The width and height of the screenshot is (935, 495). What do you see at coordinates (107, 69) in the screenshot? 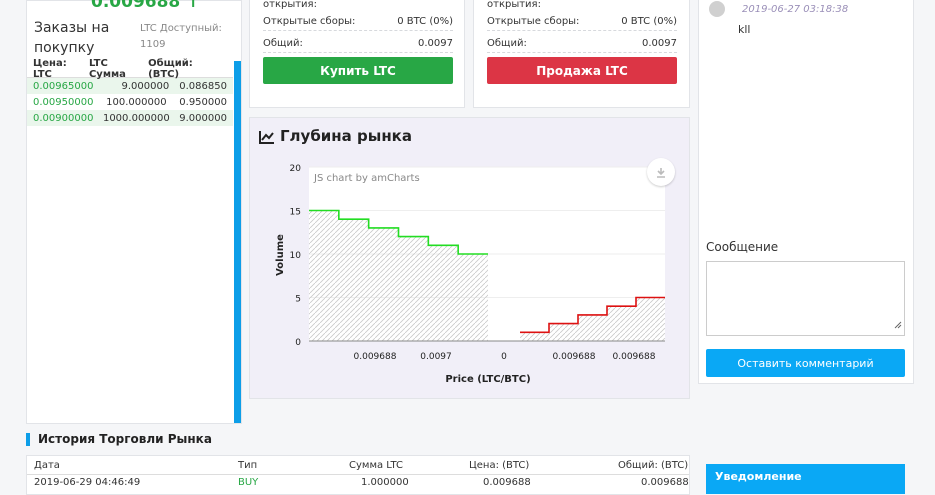
I see `header-amount: LTC Сумма` at bounding box center [107, 69].